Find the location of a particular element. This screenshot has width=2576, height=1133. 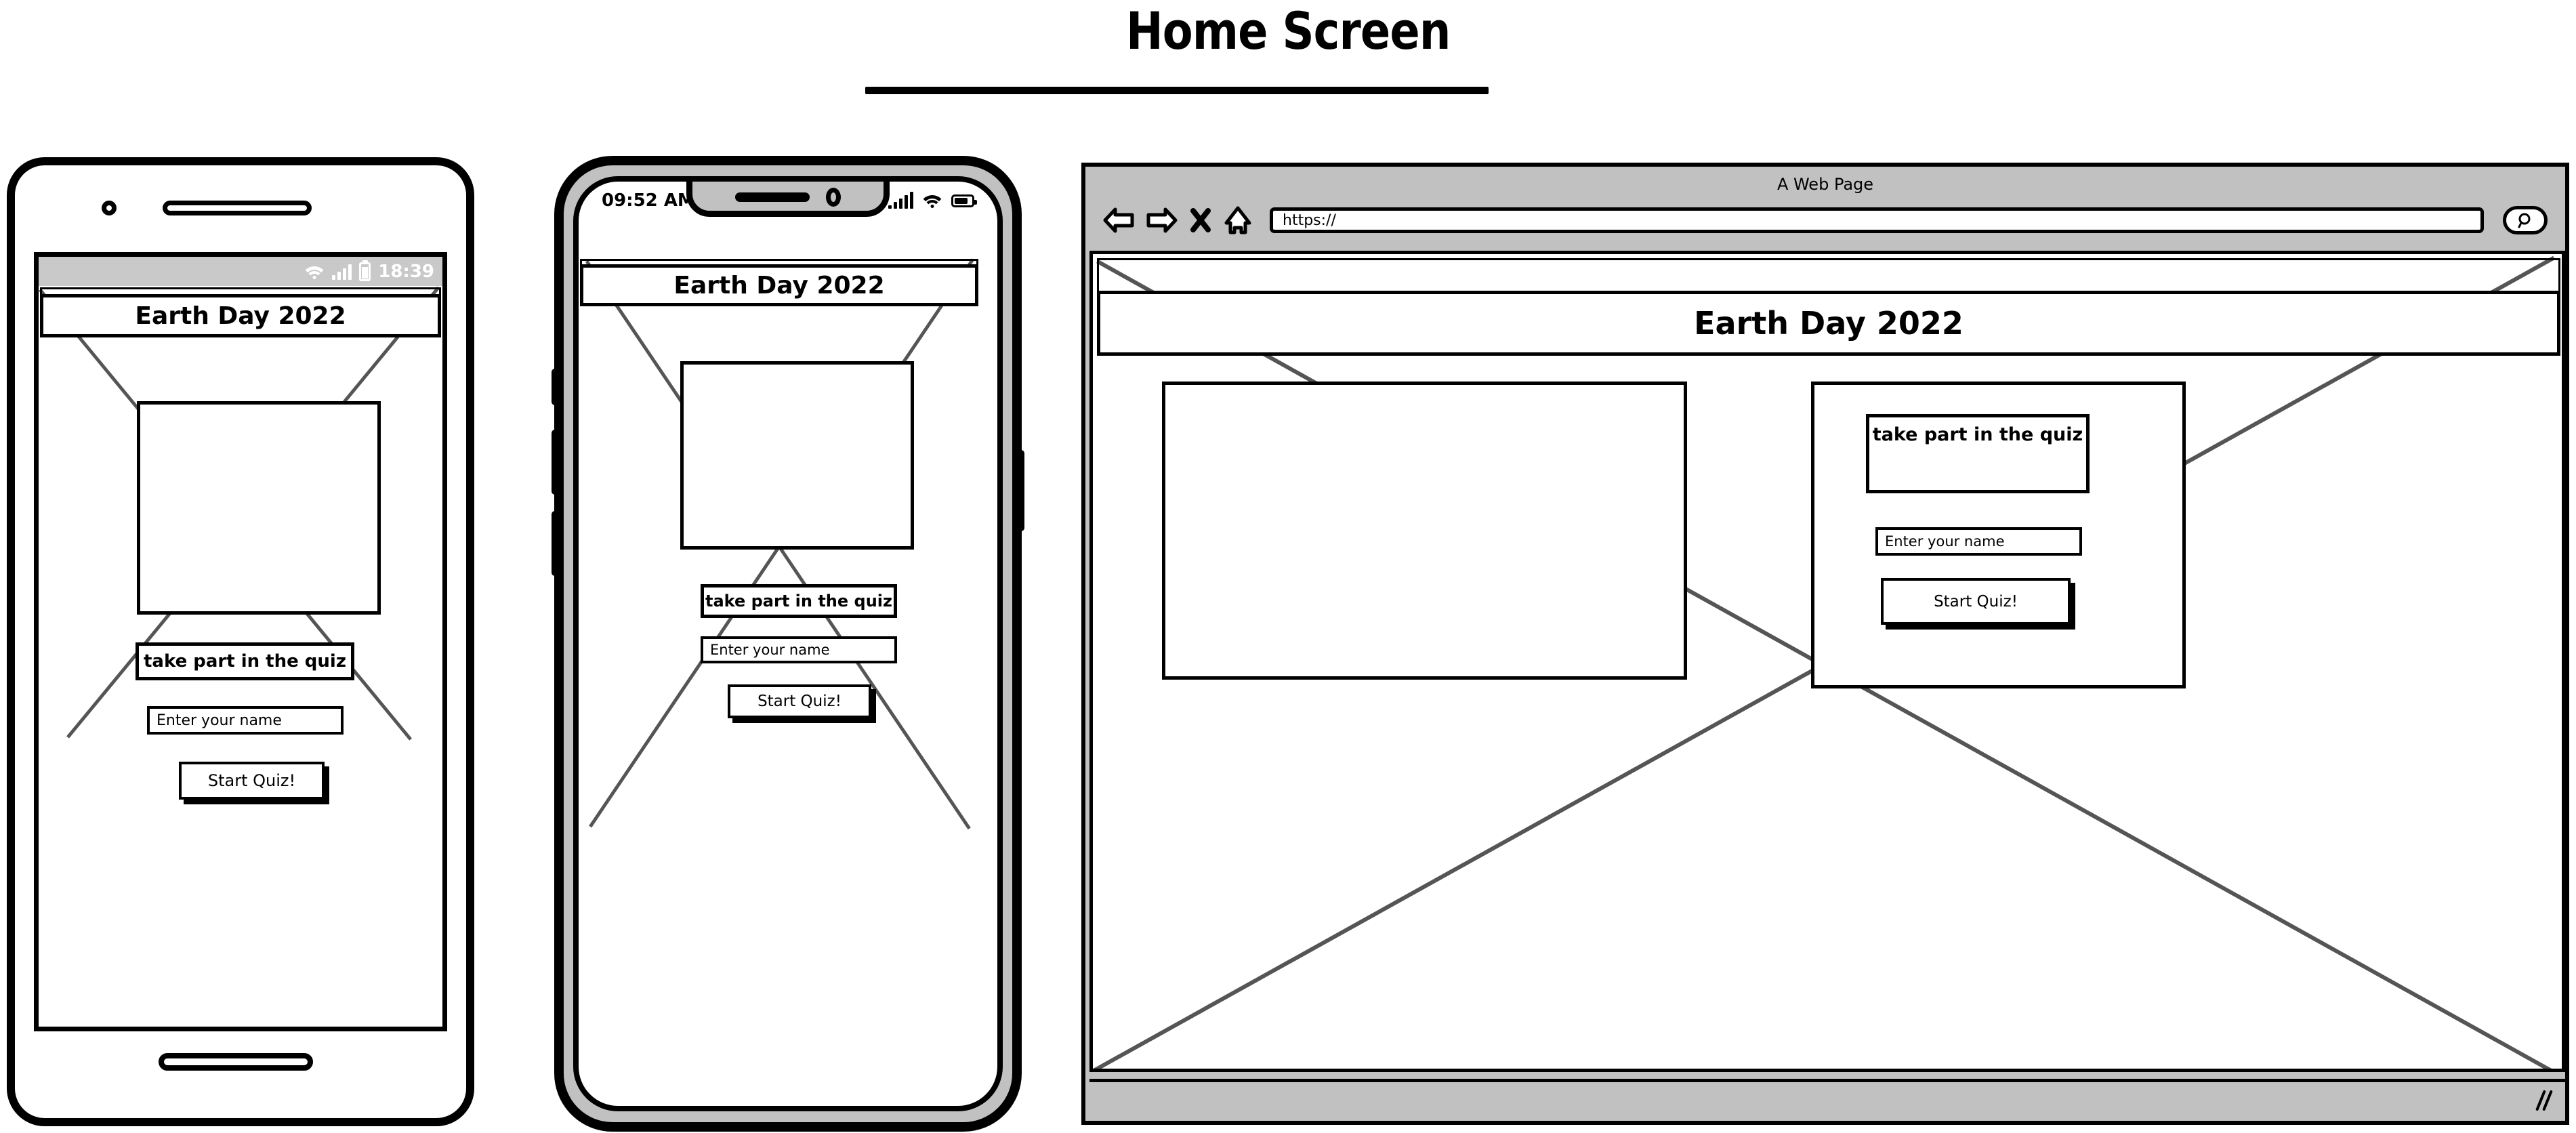

iphone-app-header: Earth Day 2022 is located at coordinates (779, 285).